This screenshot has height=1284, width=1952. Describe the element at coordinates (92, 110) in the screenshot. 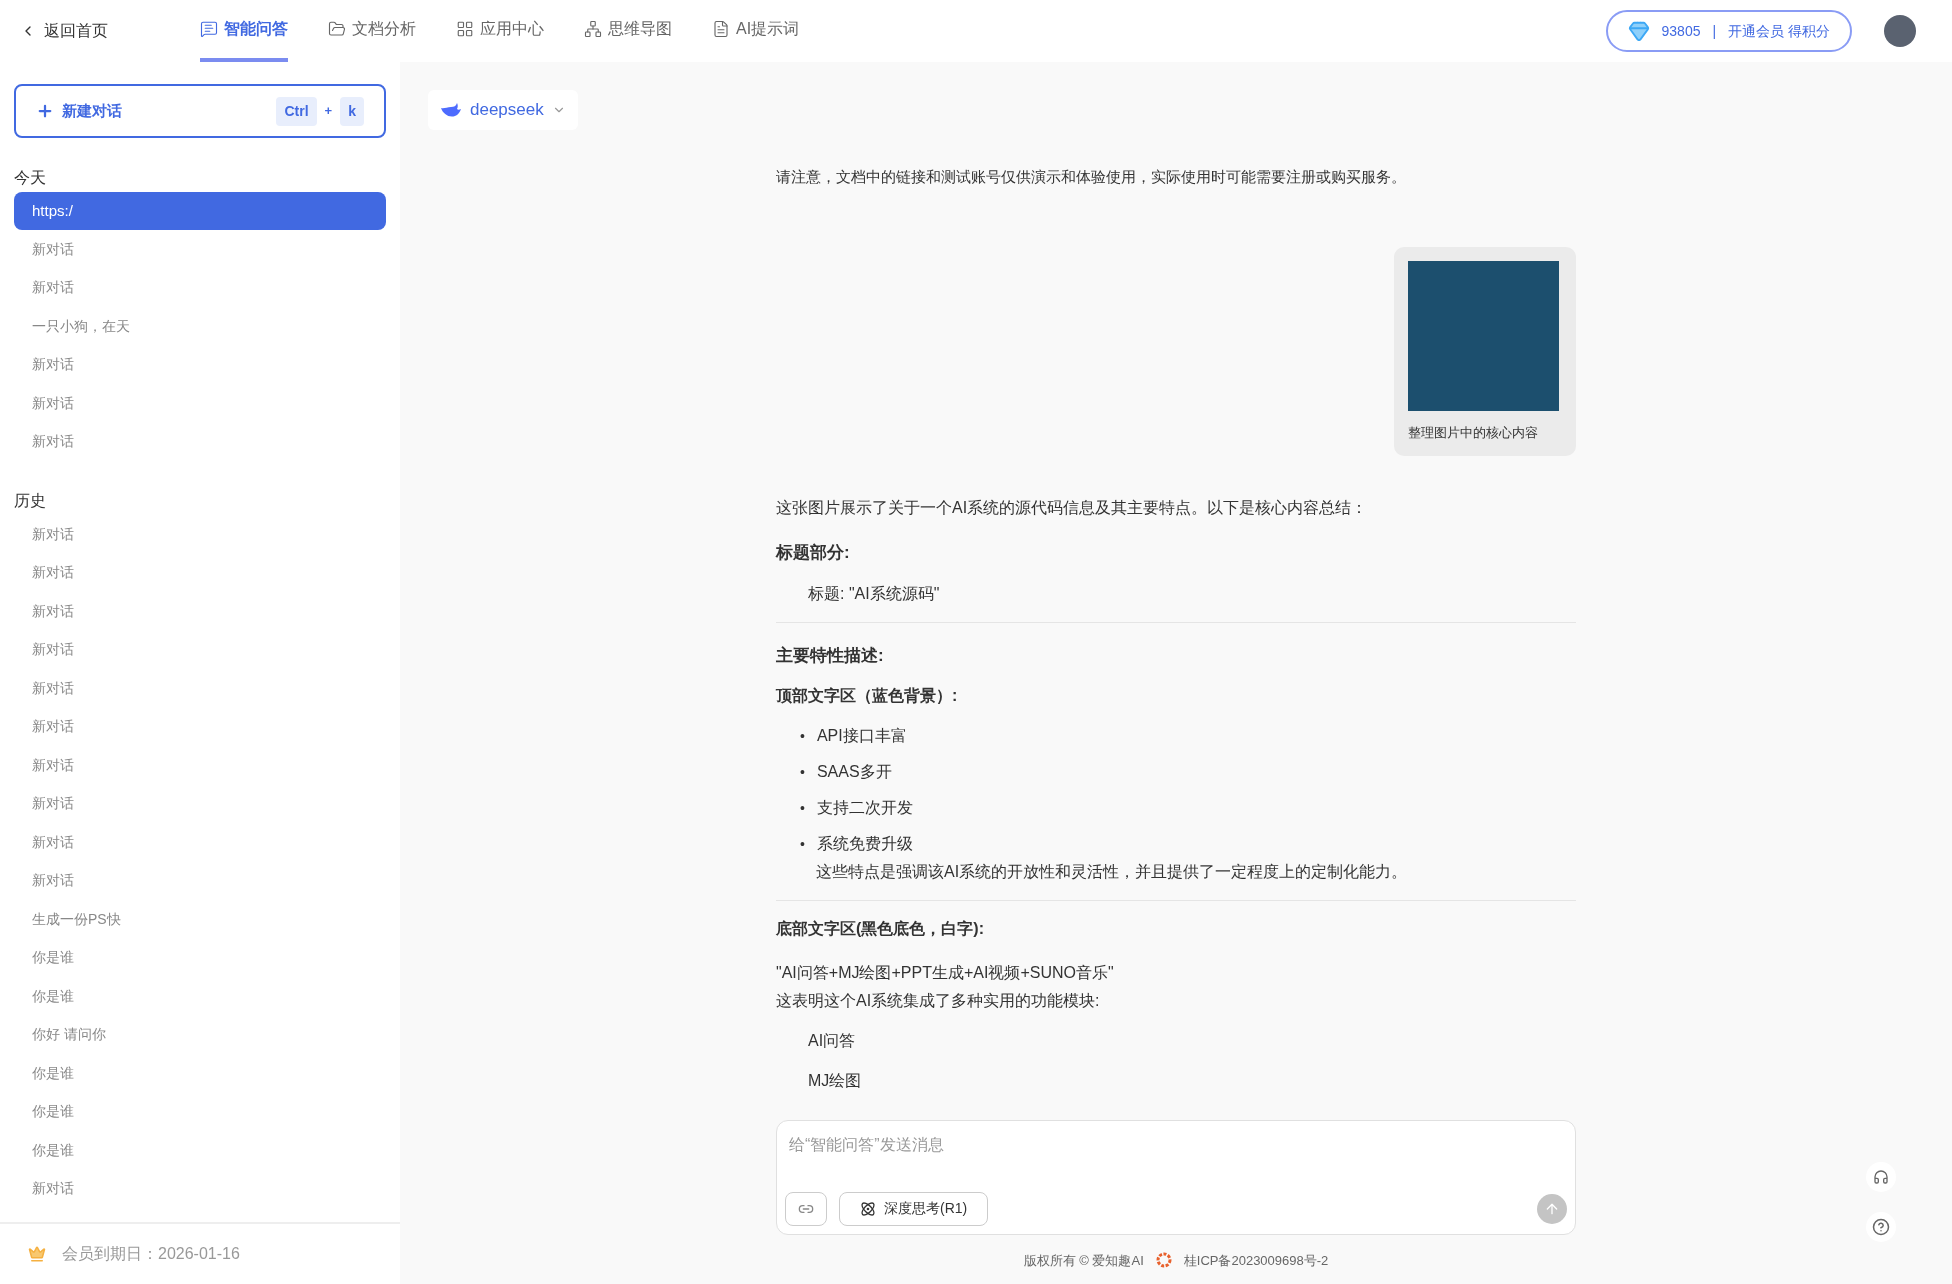

I see `new-chat-label: 新建对话` at that location.